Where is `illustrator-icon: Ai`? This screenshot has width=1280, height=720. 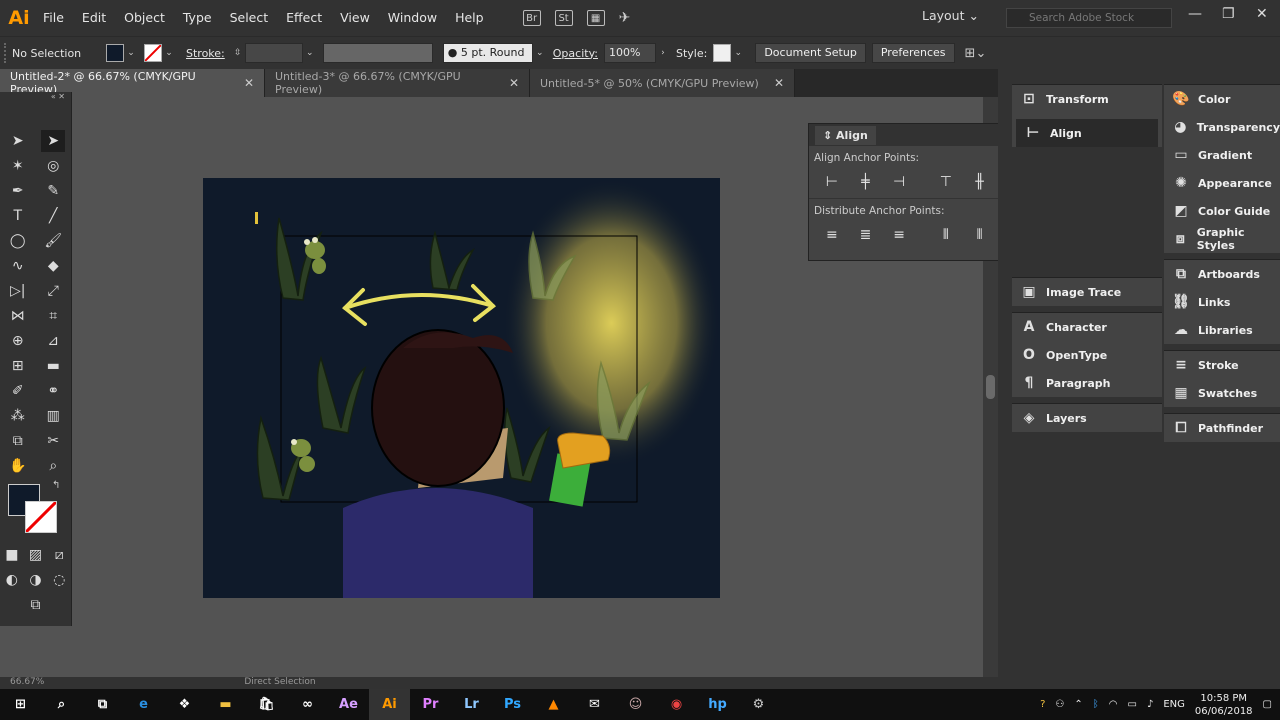
illustrator-icon: Ai is located at coordinates (389, 704).